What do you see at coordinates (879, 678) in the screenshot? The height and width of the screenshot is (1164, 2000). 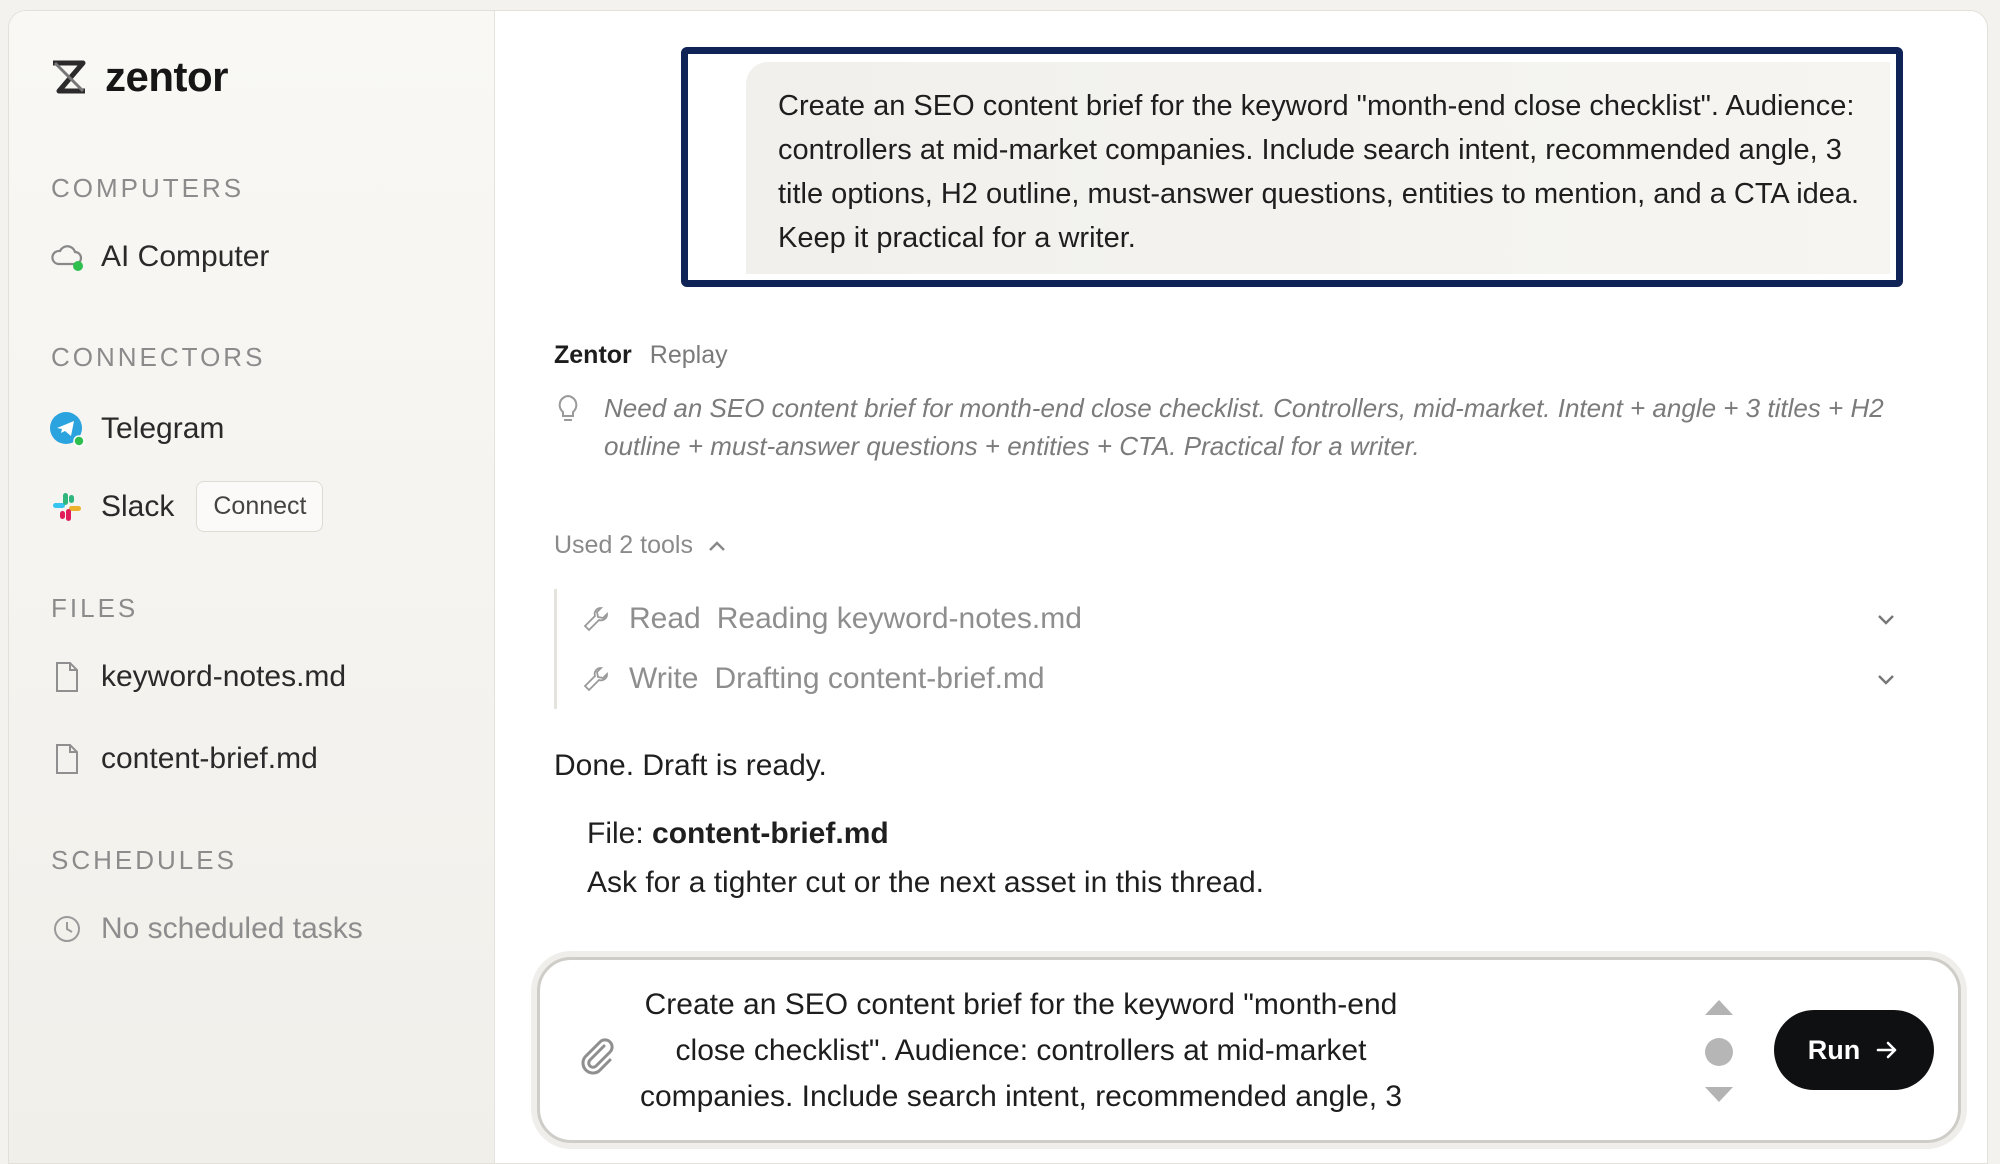 I see `tool-detail: Drafting content-brief.md` at bounding box center [879, 678].